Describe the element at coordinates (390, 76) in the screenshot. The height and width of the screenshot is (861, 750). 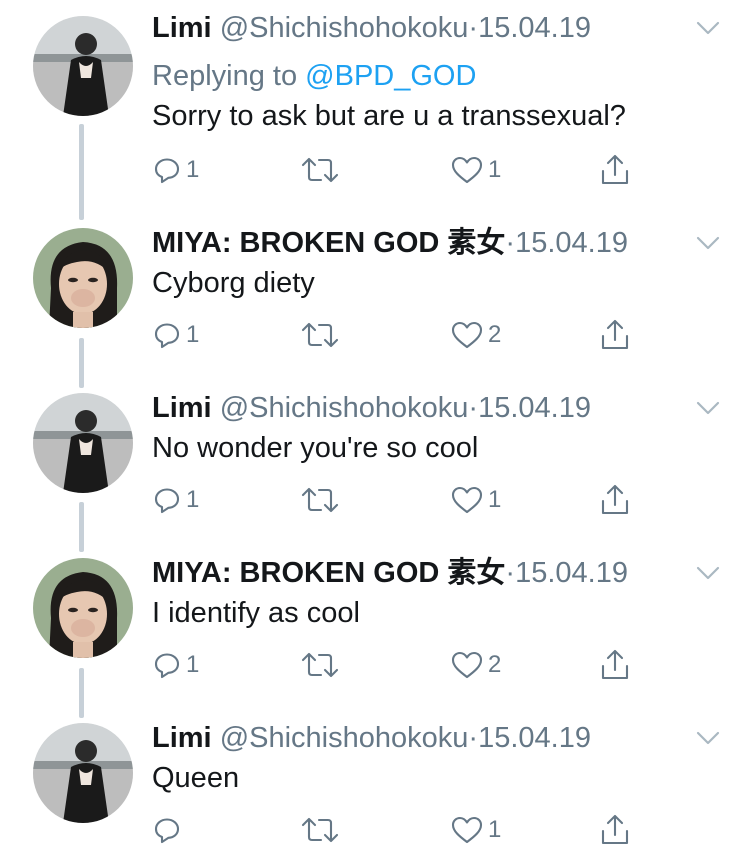
I see `mention-link: @BPD_GOD` at that location.